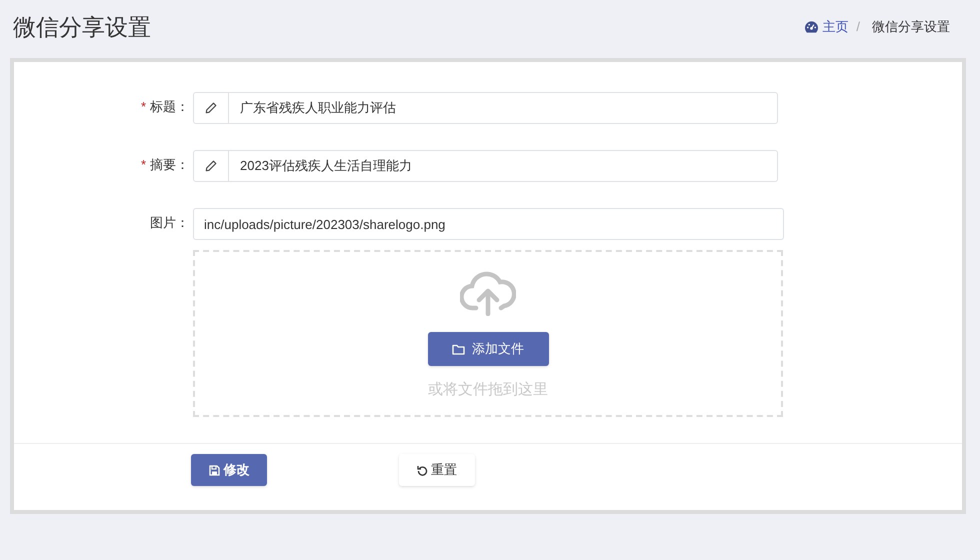  I want to click on undo-icon, so click(422, 470).